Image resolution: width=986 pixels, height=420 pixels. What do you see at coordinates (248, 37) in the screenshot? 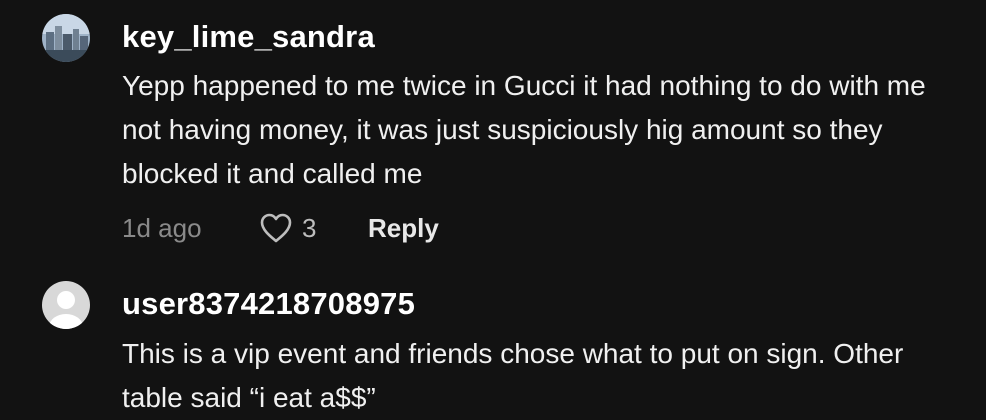
I see `comment-username: key_lime_sandra` at bounding box center [248, 37].